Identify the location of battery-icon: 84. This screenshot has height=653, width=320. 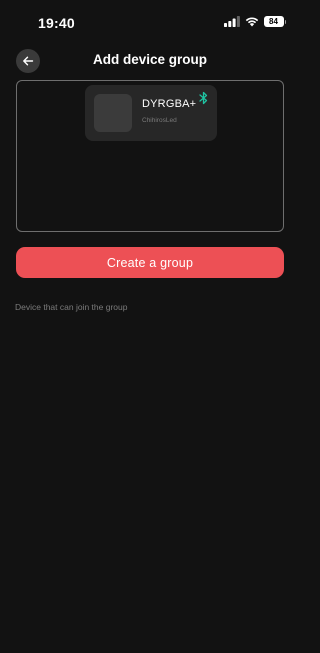
(274, 21).